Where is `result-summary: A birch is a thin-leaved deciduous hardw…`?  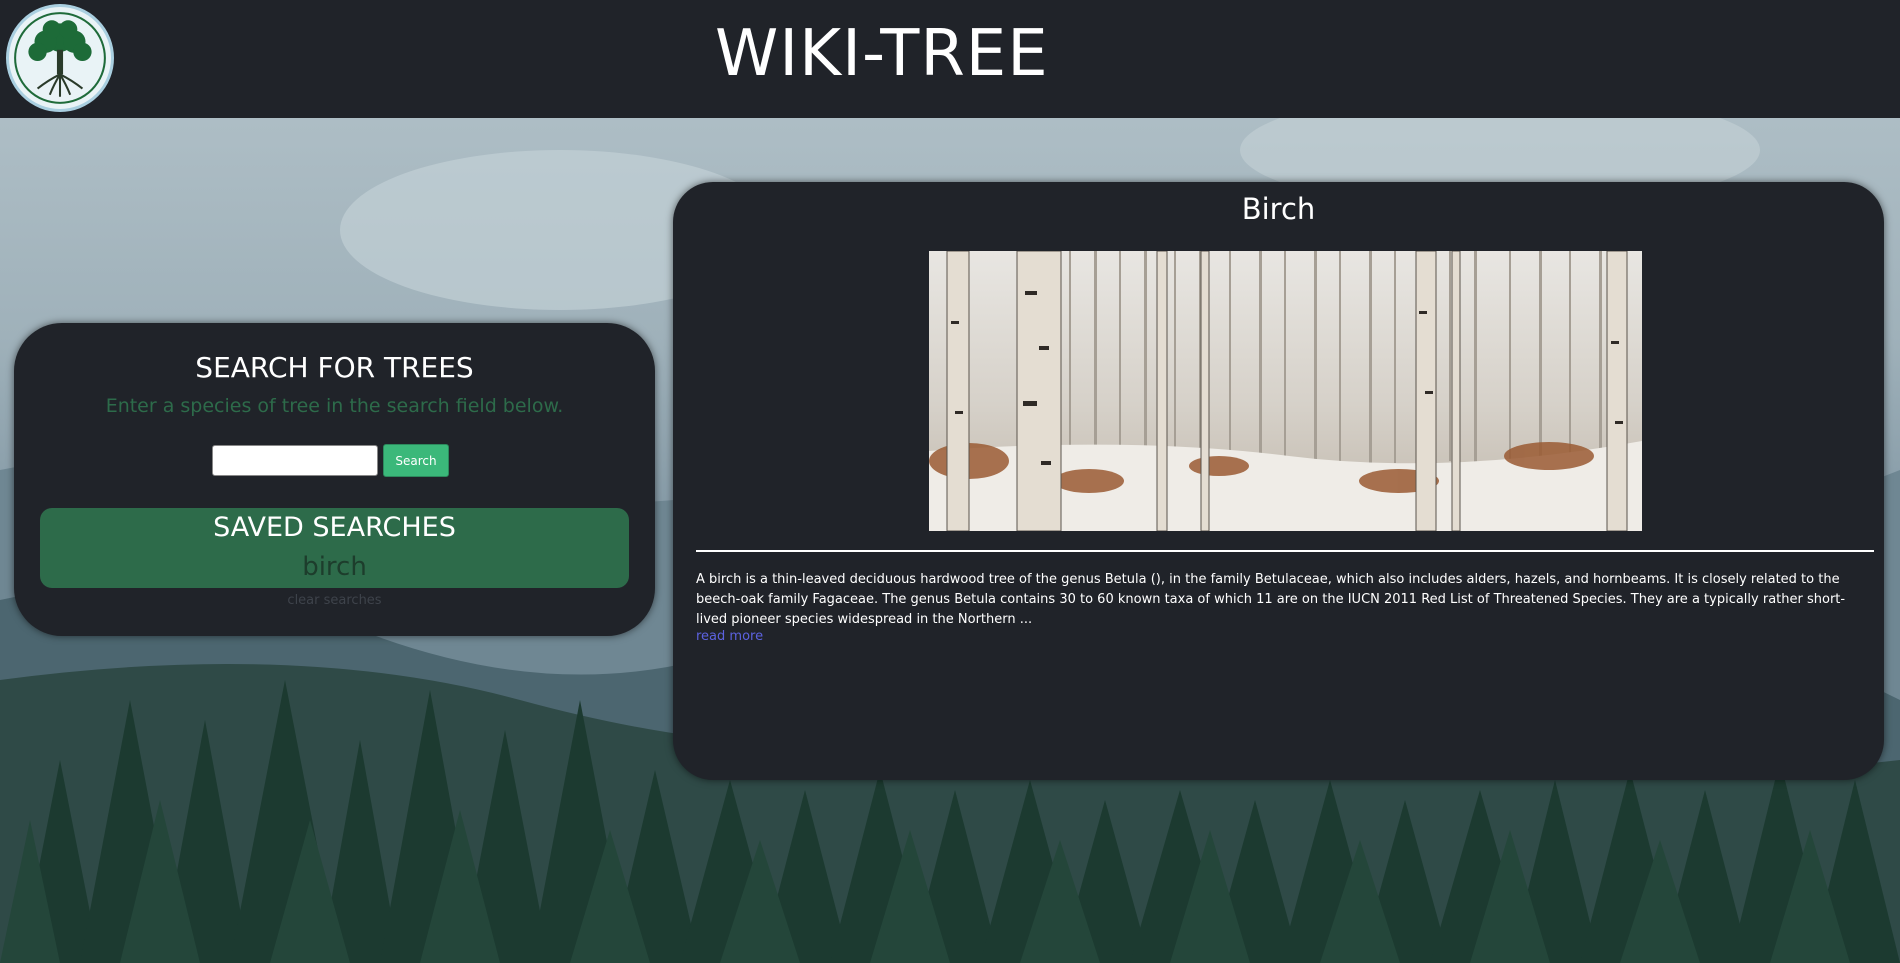
result-summary: A birch is a thin-leaved deciduous hardw… is located at coordinates (1271, 599).